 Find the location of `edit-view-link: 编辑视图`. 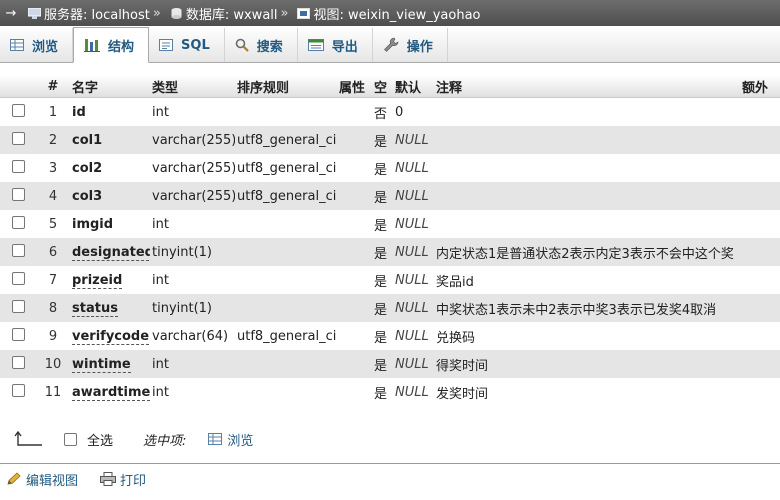

edit-view-link: 编辑视图 is located at coordinates (42, 479).